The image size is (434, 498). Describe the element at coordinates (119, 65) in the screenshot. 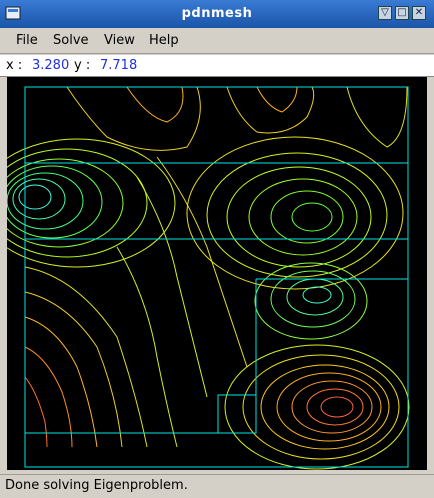

I see `y-value: 7.718` at that location.